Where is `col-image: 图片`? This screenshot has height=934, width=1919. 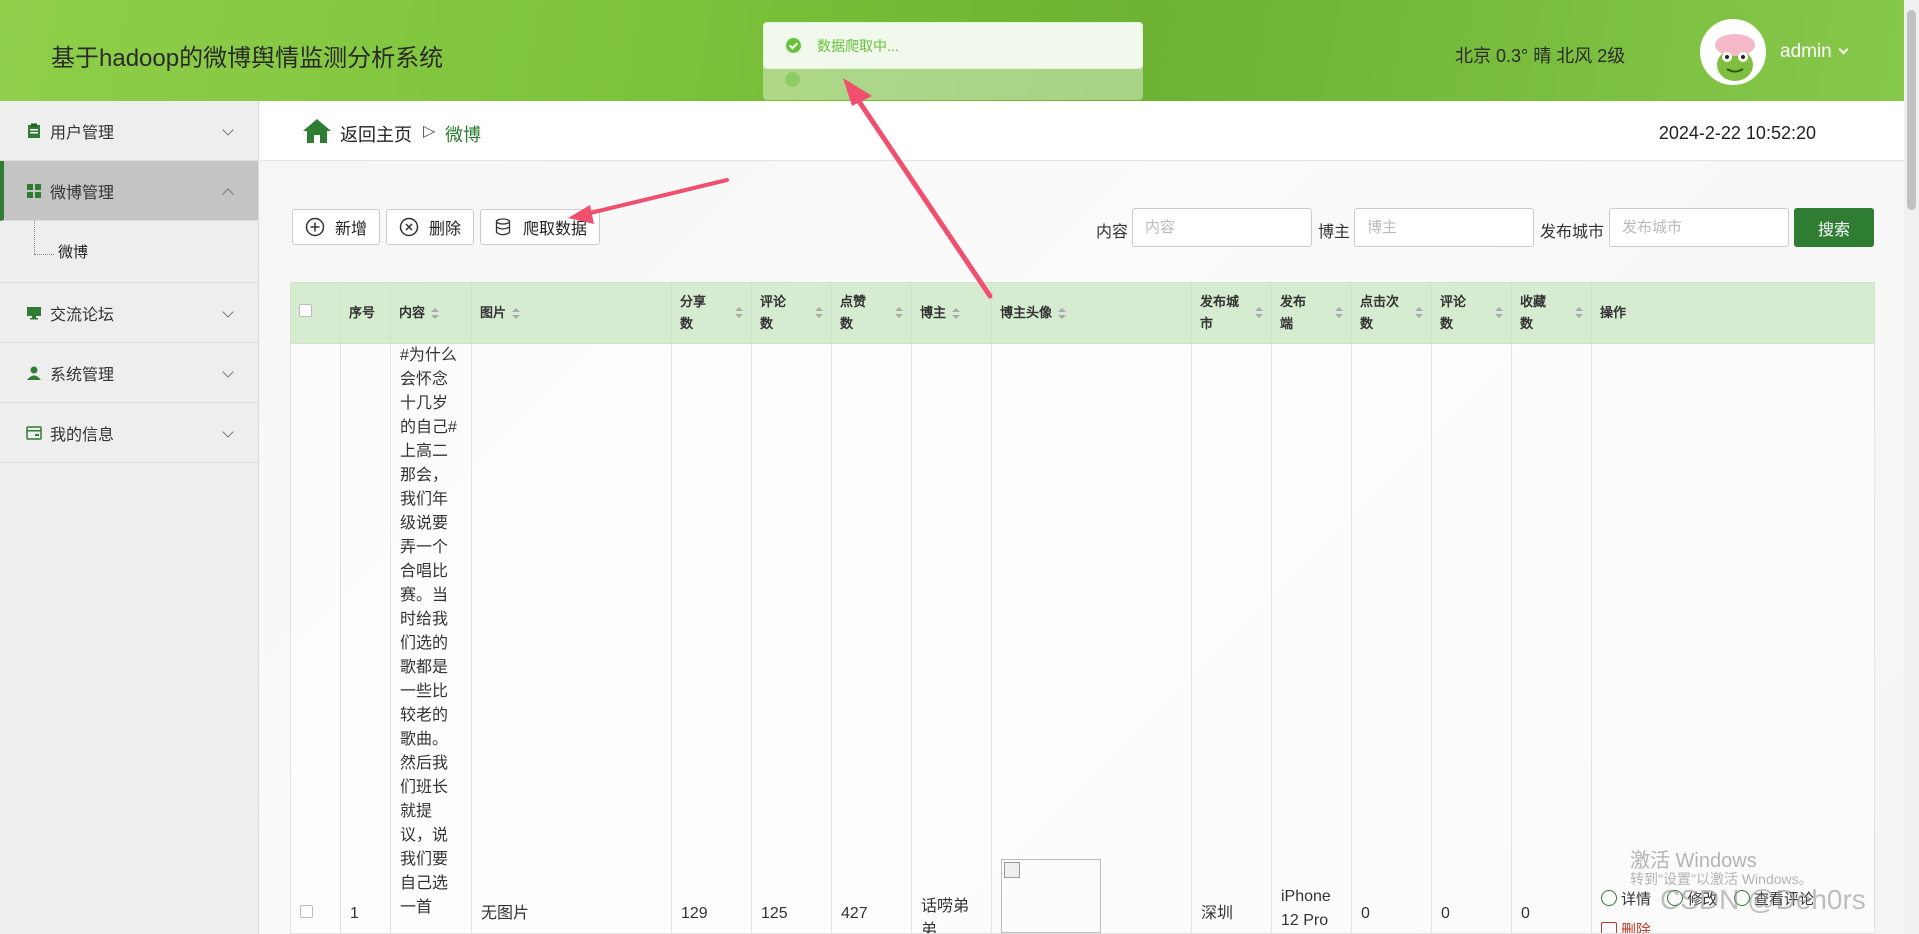
col-image: 图片 is located at coordinates (571, 313).